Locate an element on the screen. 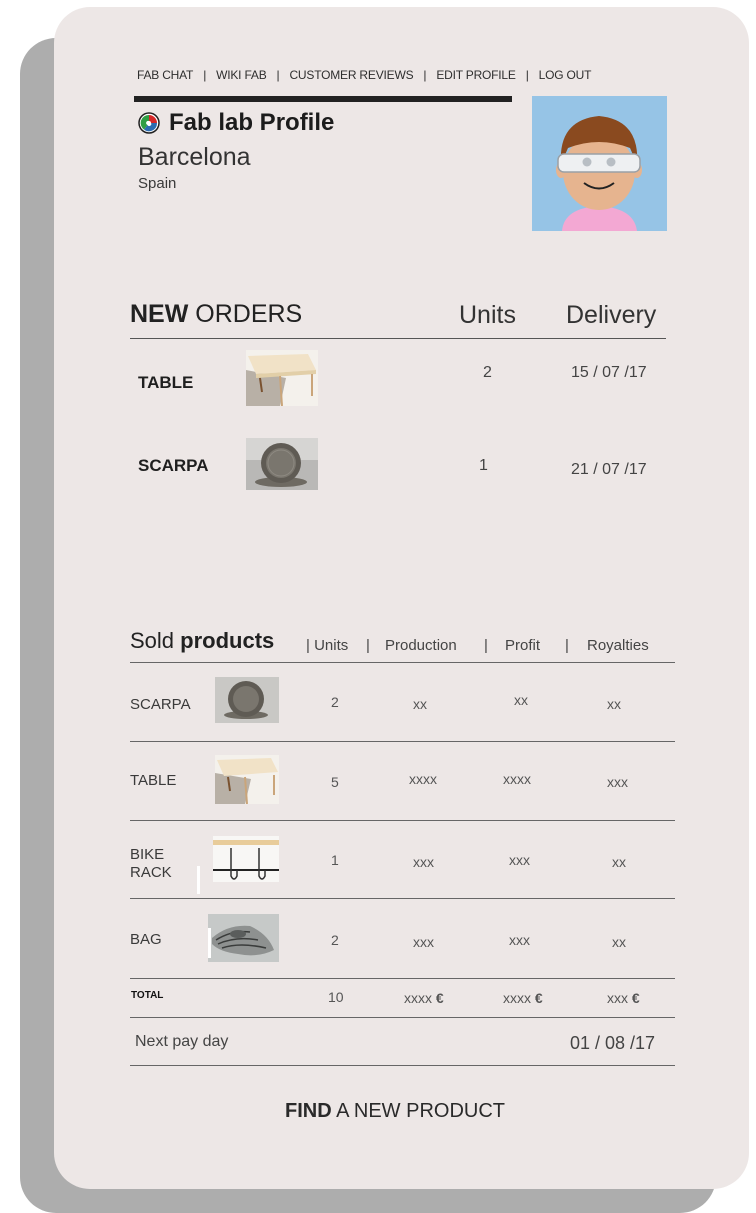  sold-profit-header: Profit is located at coordinates (523, 645).